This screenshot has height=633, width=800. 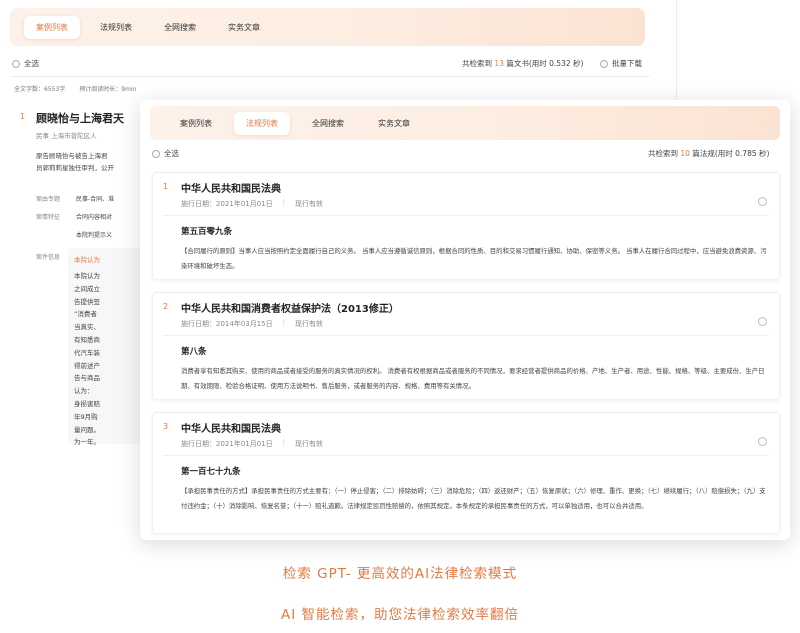 What do you see at coordinates (116, 27) in the screenshot?
I see `back-tab-law-list: 法规列表` at bounding box center [116, 27].